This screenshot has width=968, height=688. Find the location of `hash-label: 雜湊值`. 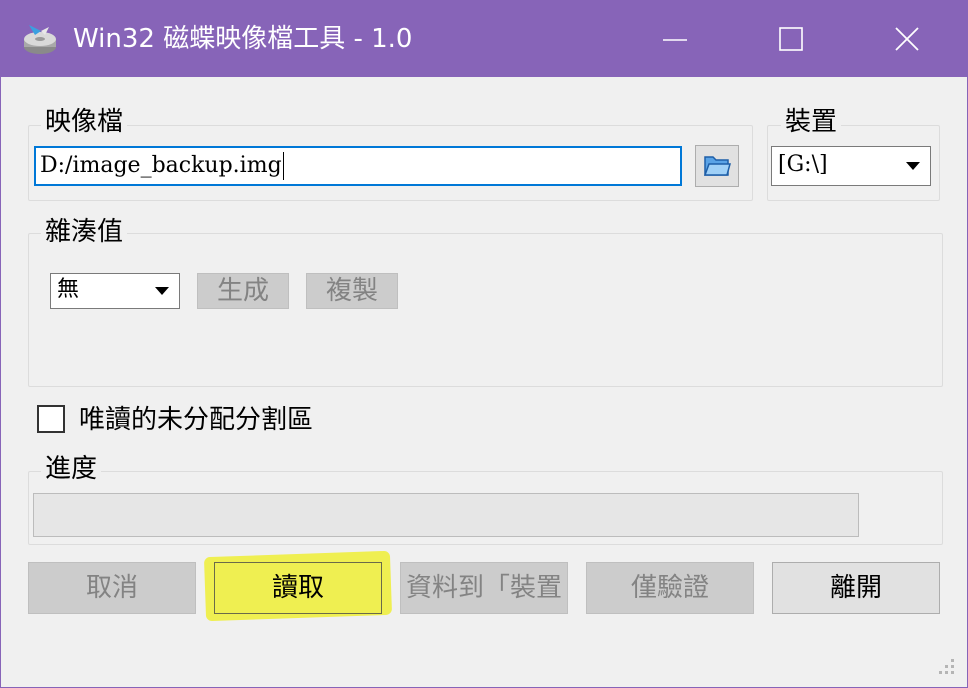

hash-label: 雜湊值 is located at coordinates (84, 232).